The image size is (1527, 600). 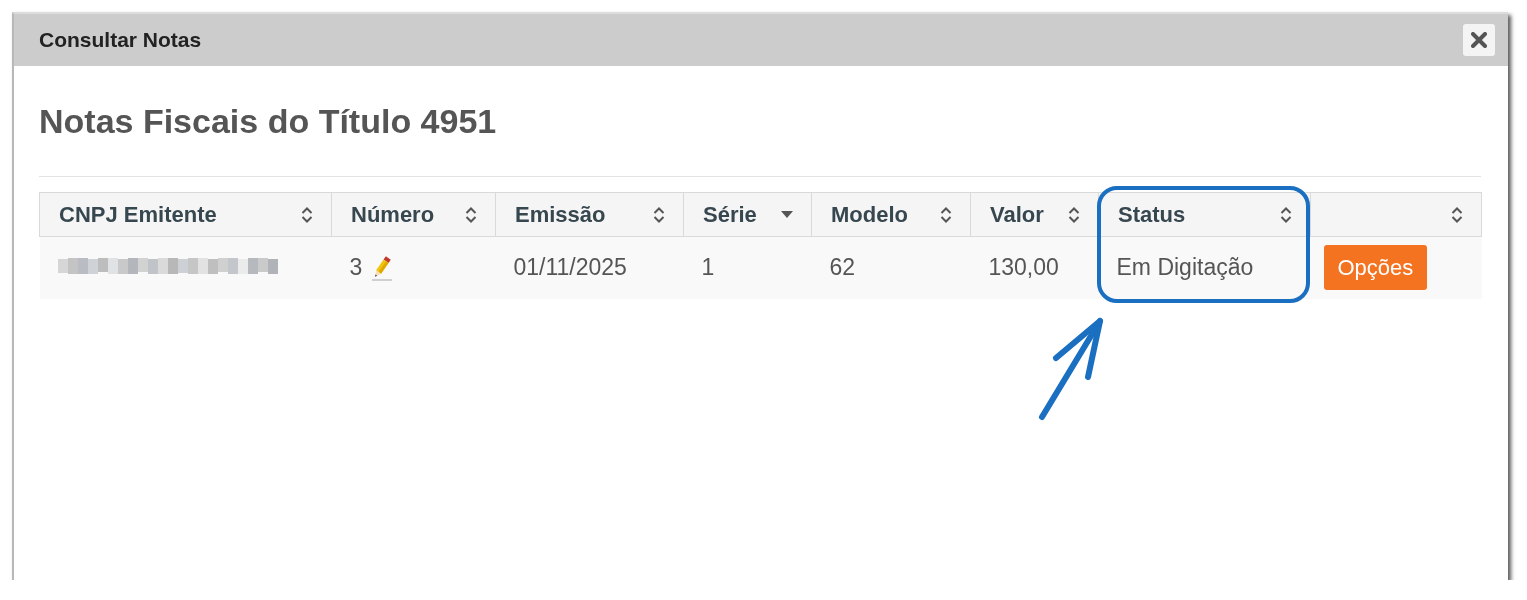 I want to click on close-button, so click(x=1479, y=40).